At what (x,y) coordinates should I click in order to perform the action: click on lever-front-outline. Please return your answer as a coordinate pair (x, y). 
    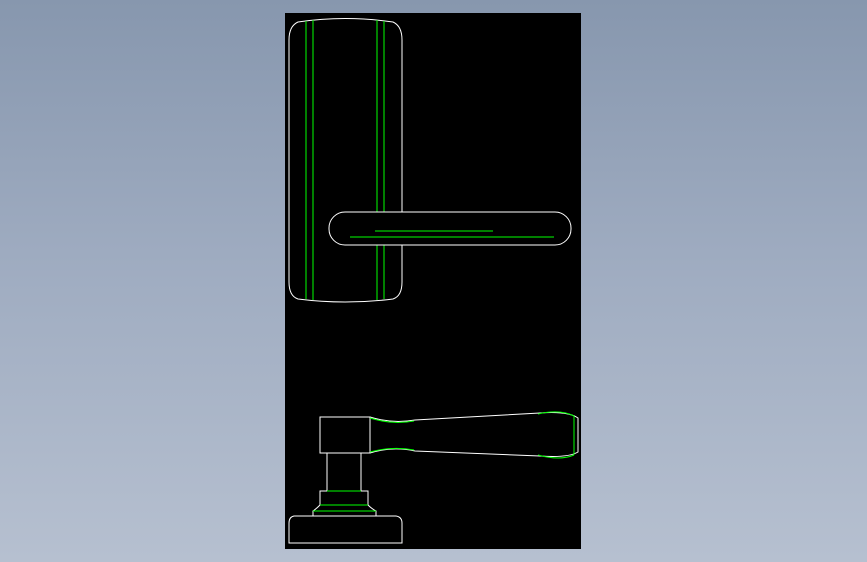
    Looking at the image, I should click on (450, 228).